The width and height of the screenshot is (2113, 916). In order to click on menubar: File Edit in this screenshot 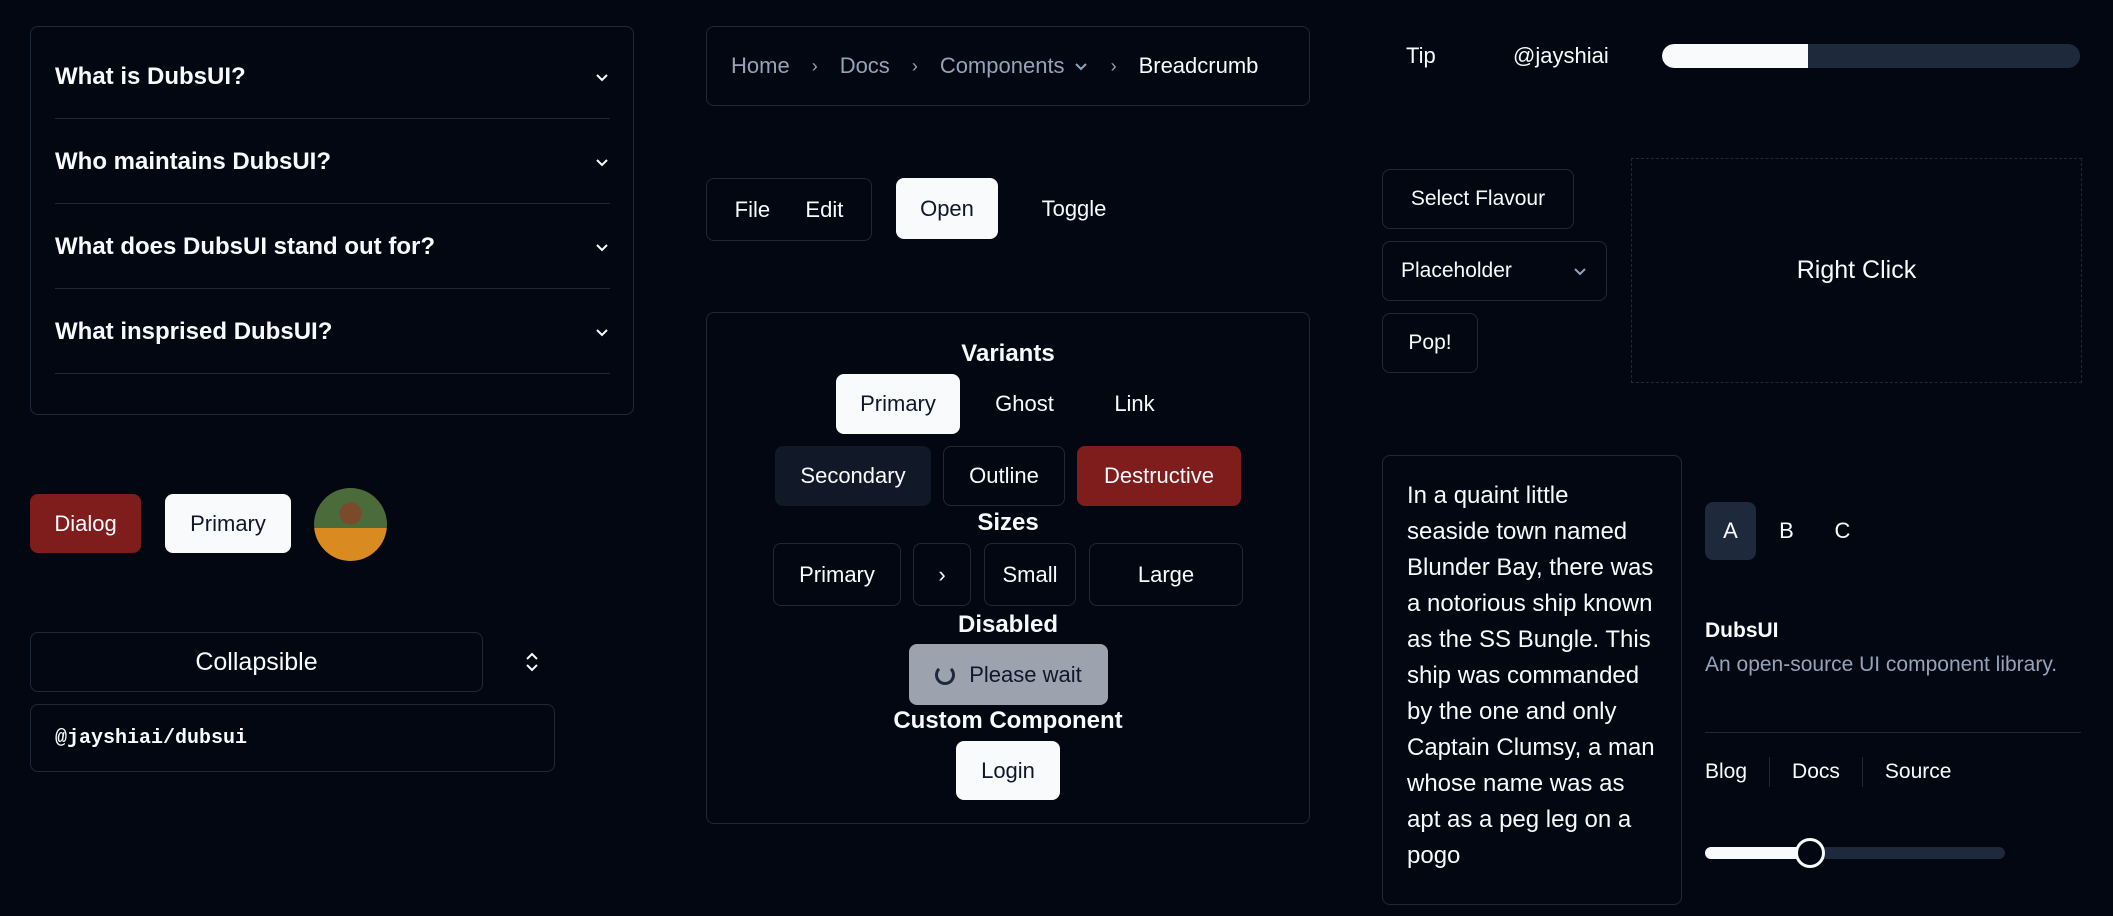, I will do `click(789, 209)`.